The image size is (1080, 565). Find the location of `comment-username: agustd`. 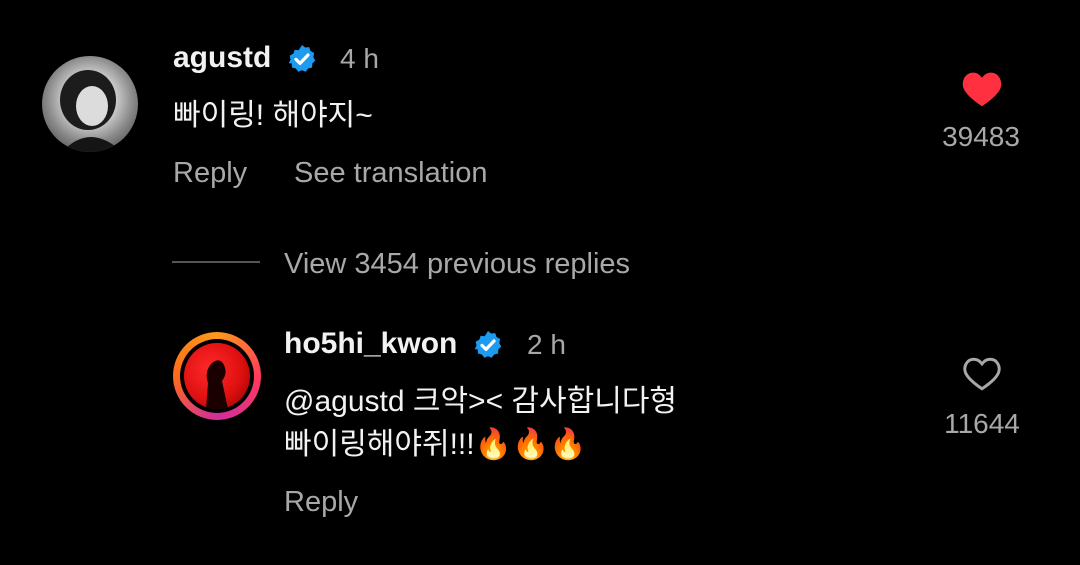

comment-username: agustd is located at coordinates (222, 58).